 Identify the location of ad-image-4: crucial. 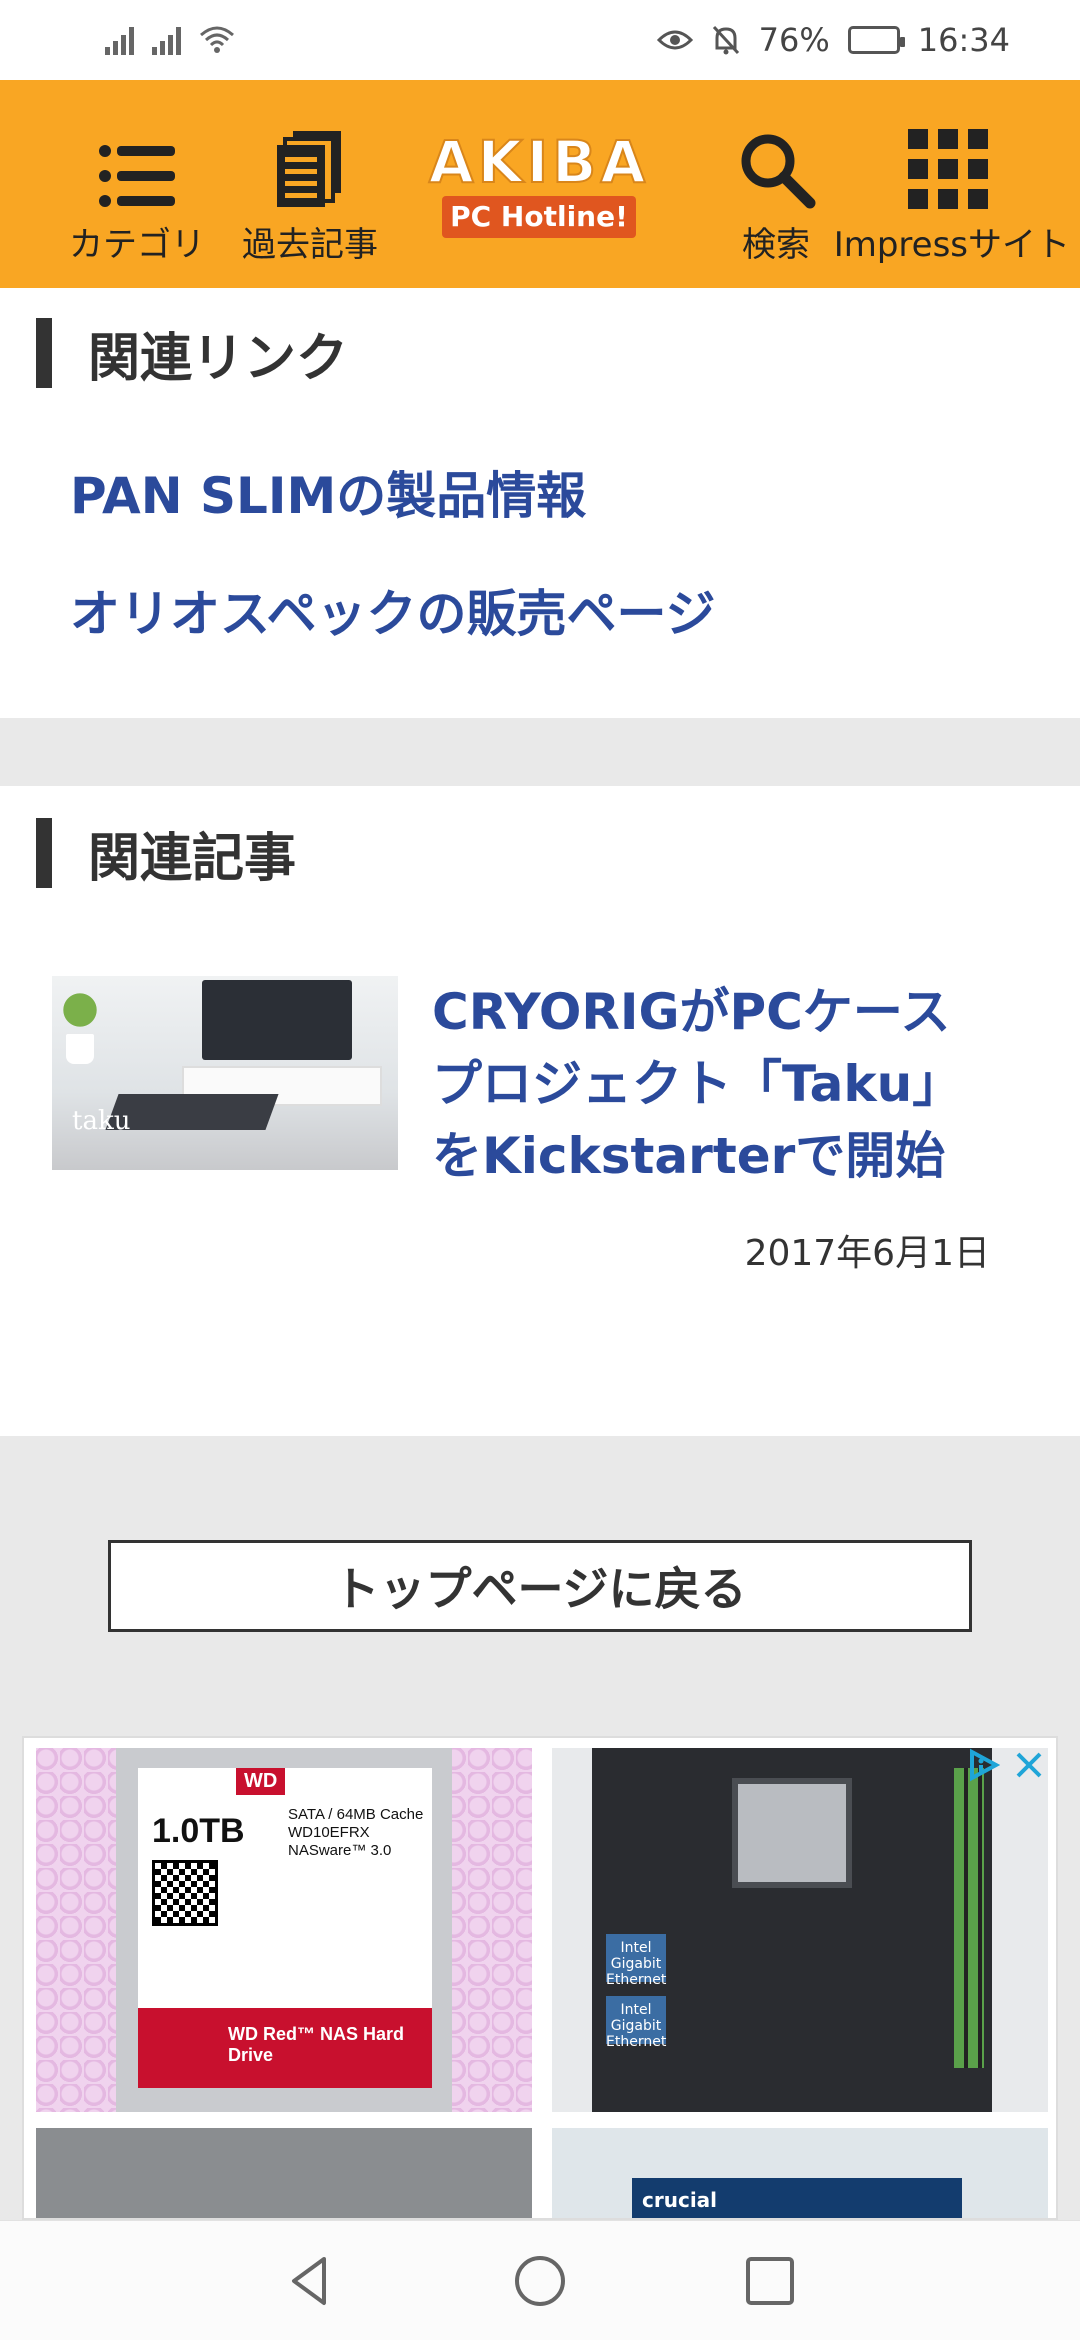
(800, 2173).